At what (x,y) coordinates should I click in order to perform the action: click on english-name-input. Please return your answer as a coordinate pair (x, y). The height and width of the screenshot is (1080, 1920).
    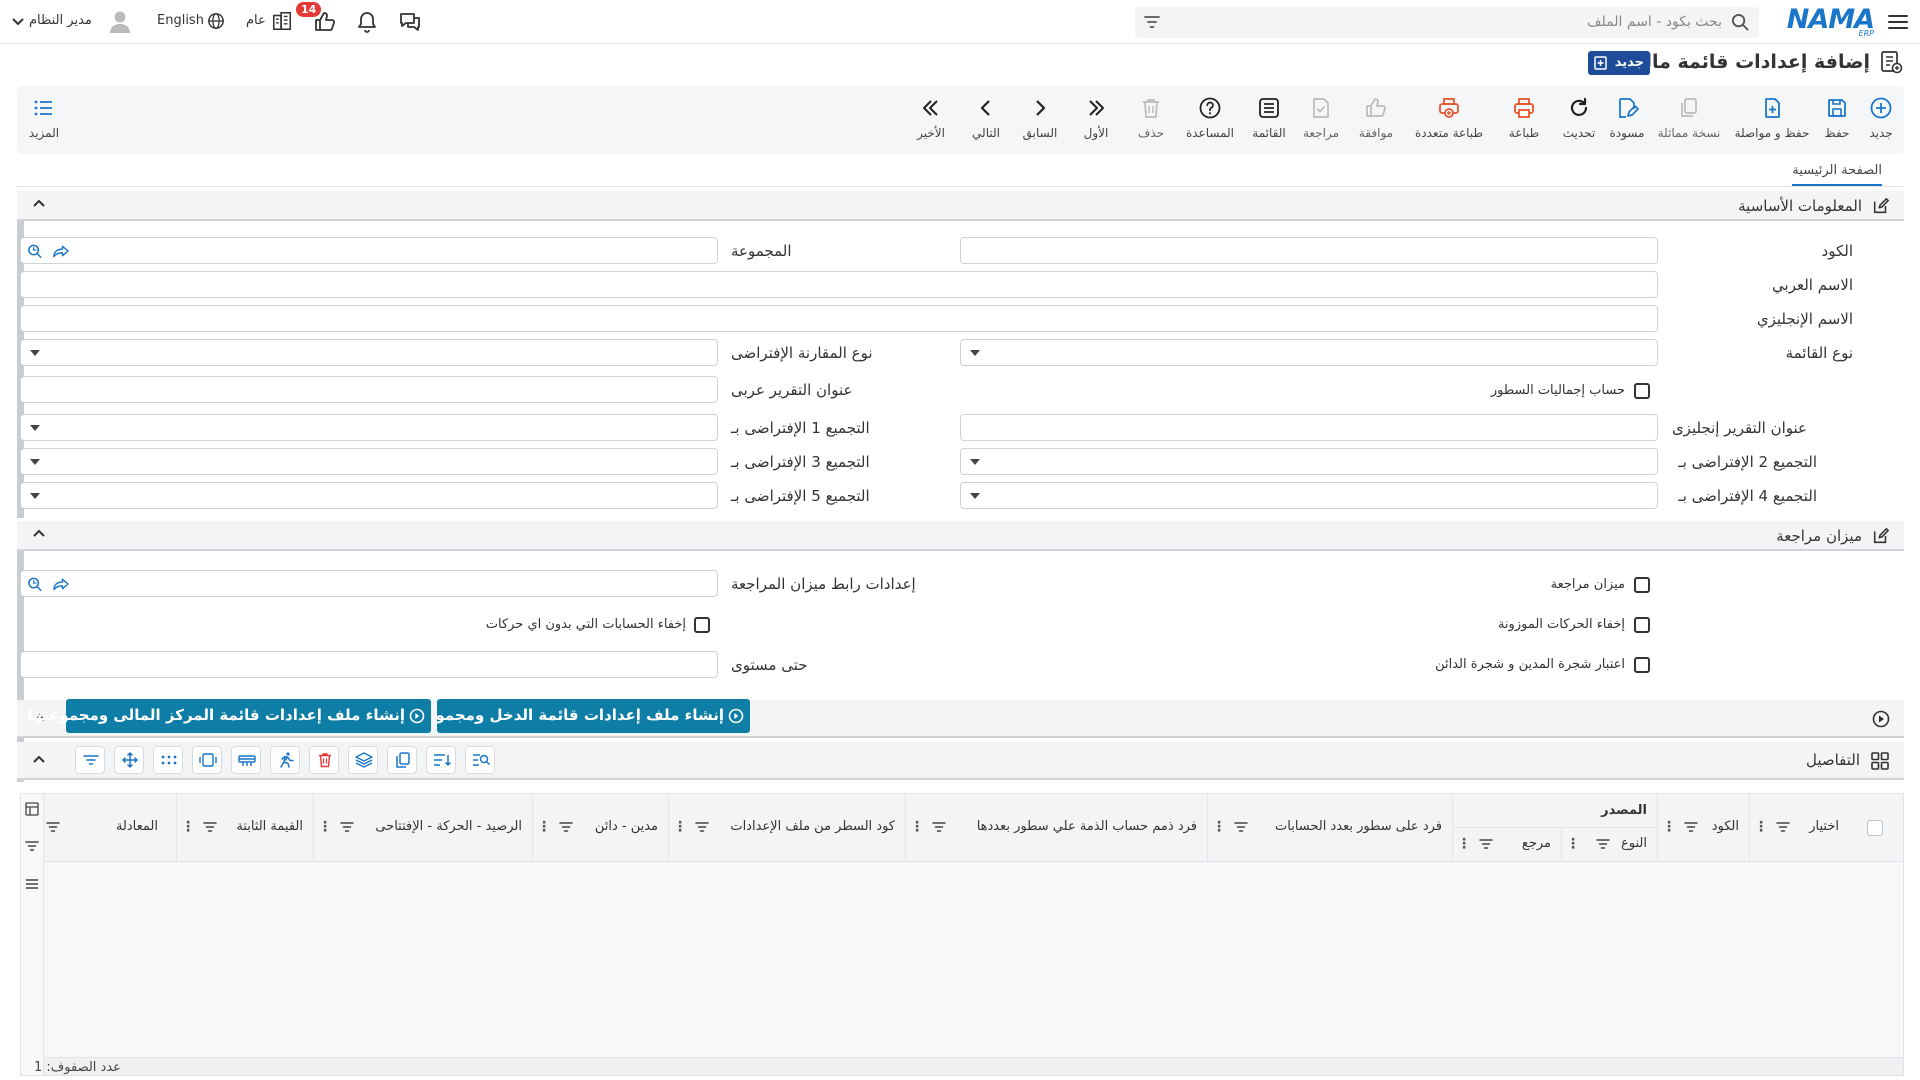
    Looking at the image, I should click on (839, 318).